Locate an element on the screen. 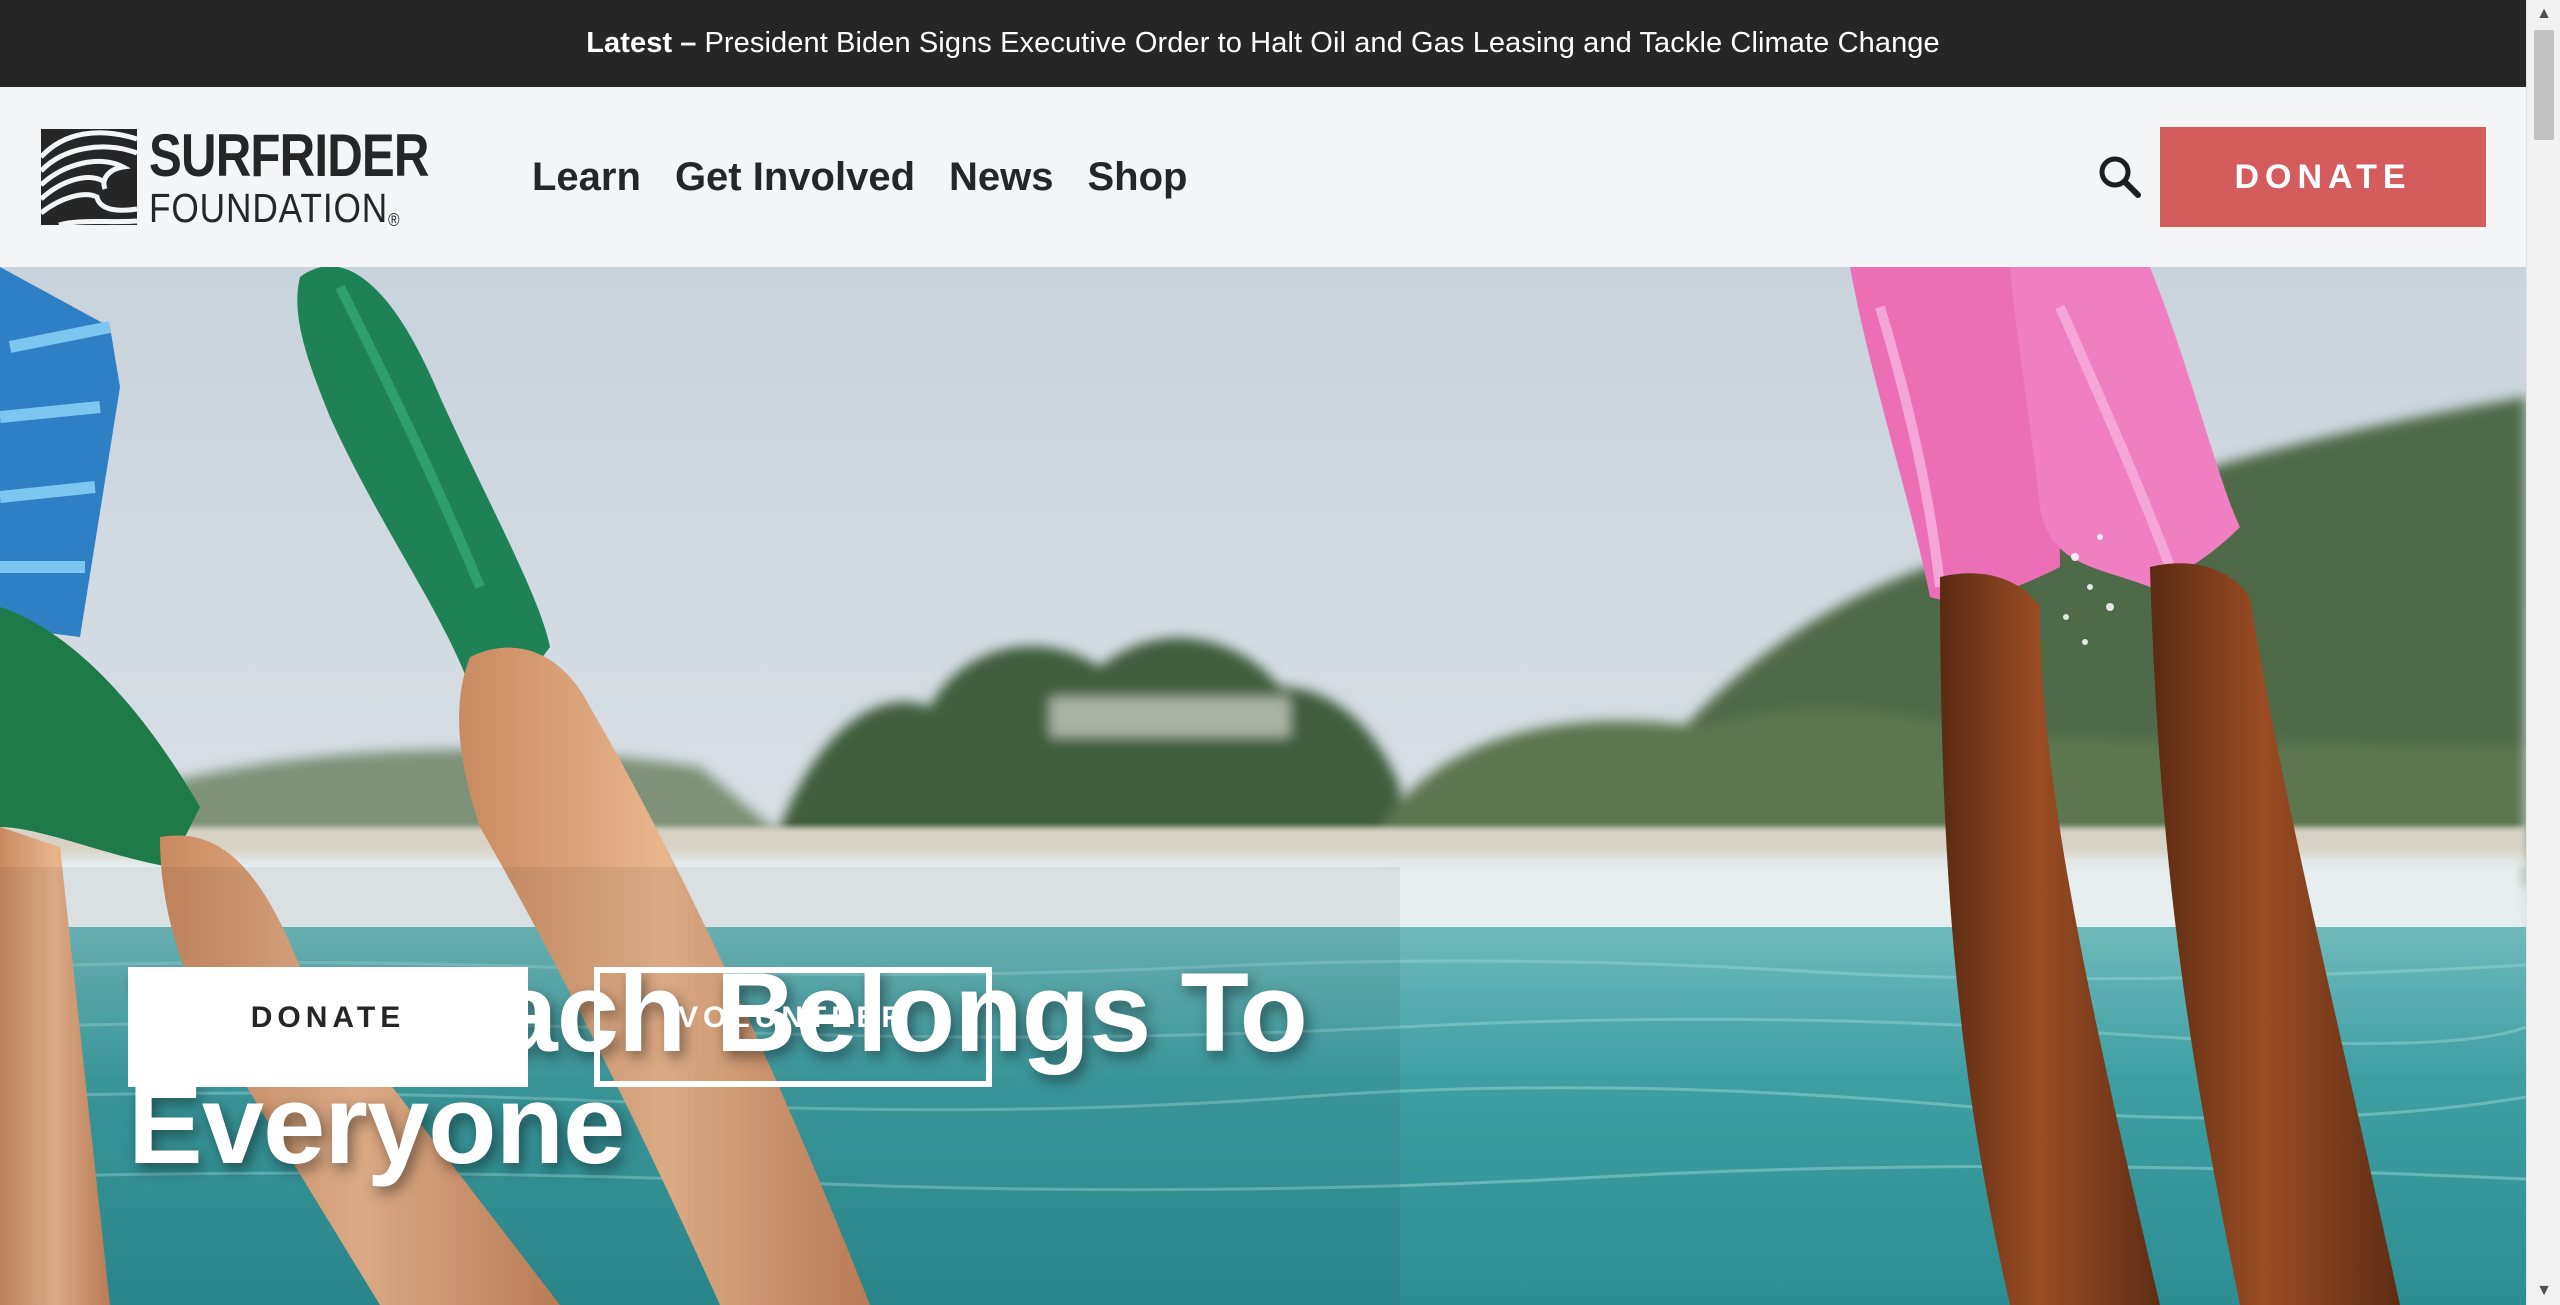  announcement-dash: – is located at coordinates (688, 43).